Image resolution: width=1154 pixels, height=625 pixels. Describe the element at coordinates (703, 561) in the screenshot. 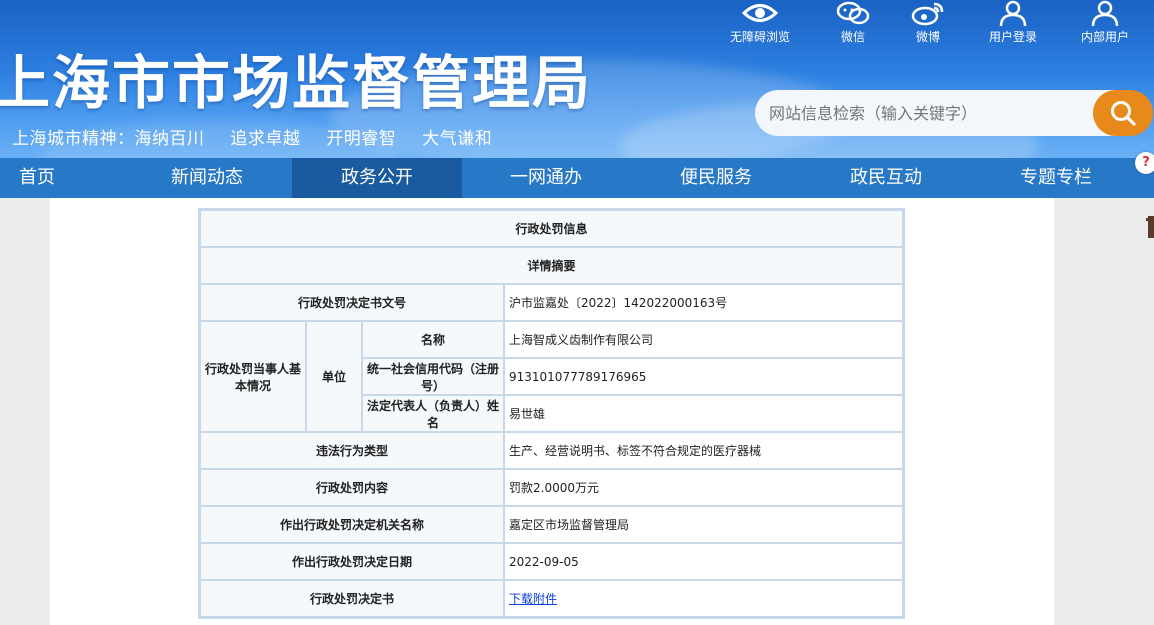

I see `decision-date-value: 2022-09-05` at that location.